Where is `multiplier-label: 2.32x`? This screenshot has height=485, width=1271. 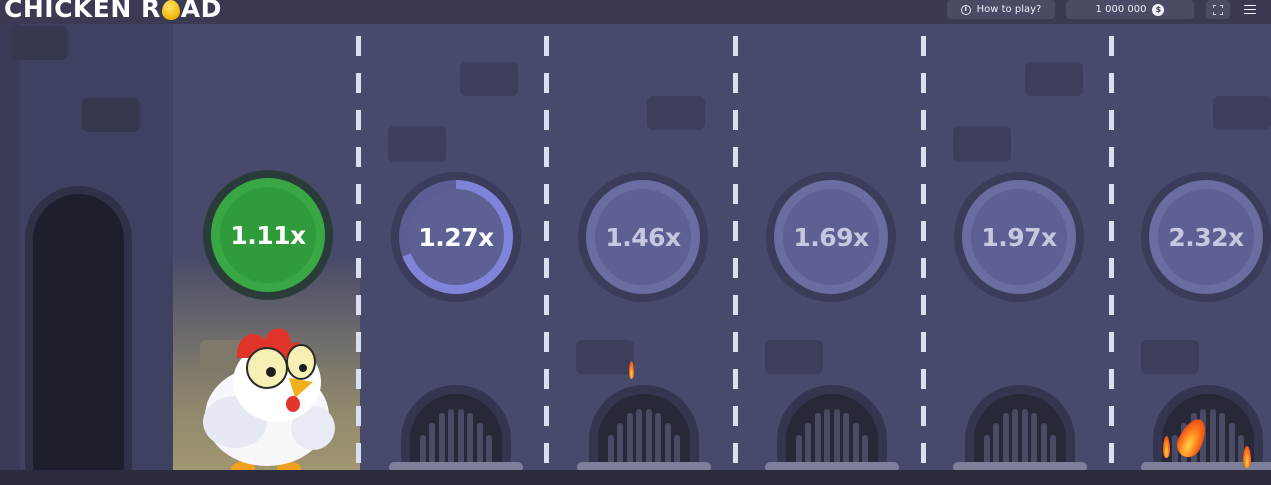
multiplier-label: 2.32x is located at coordinates (1206, 237).